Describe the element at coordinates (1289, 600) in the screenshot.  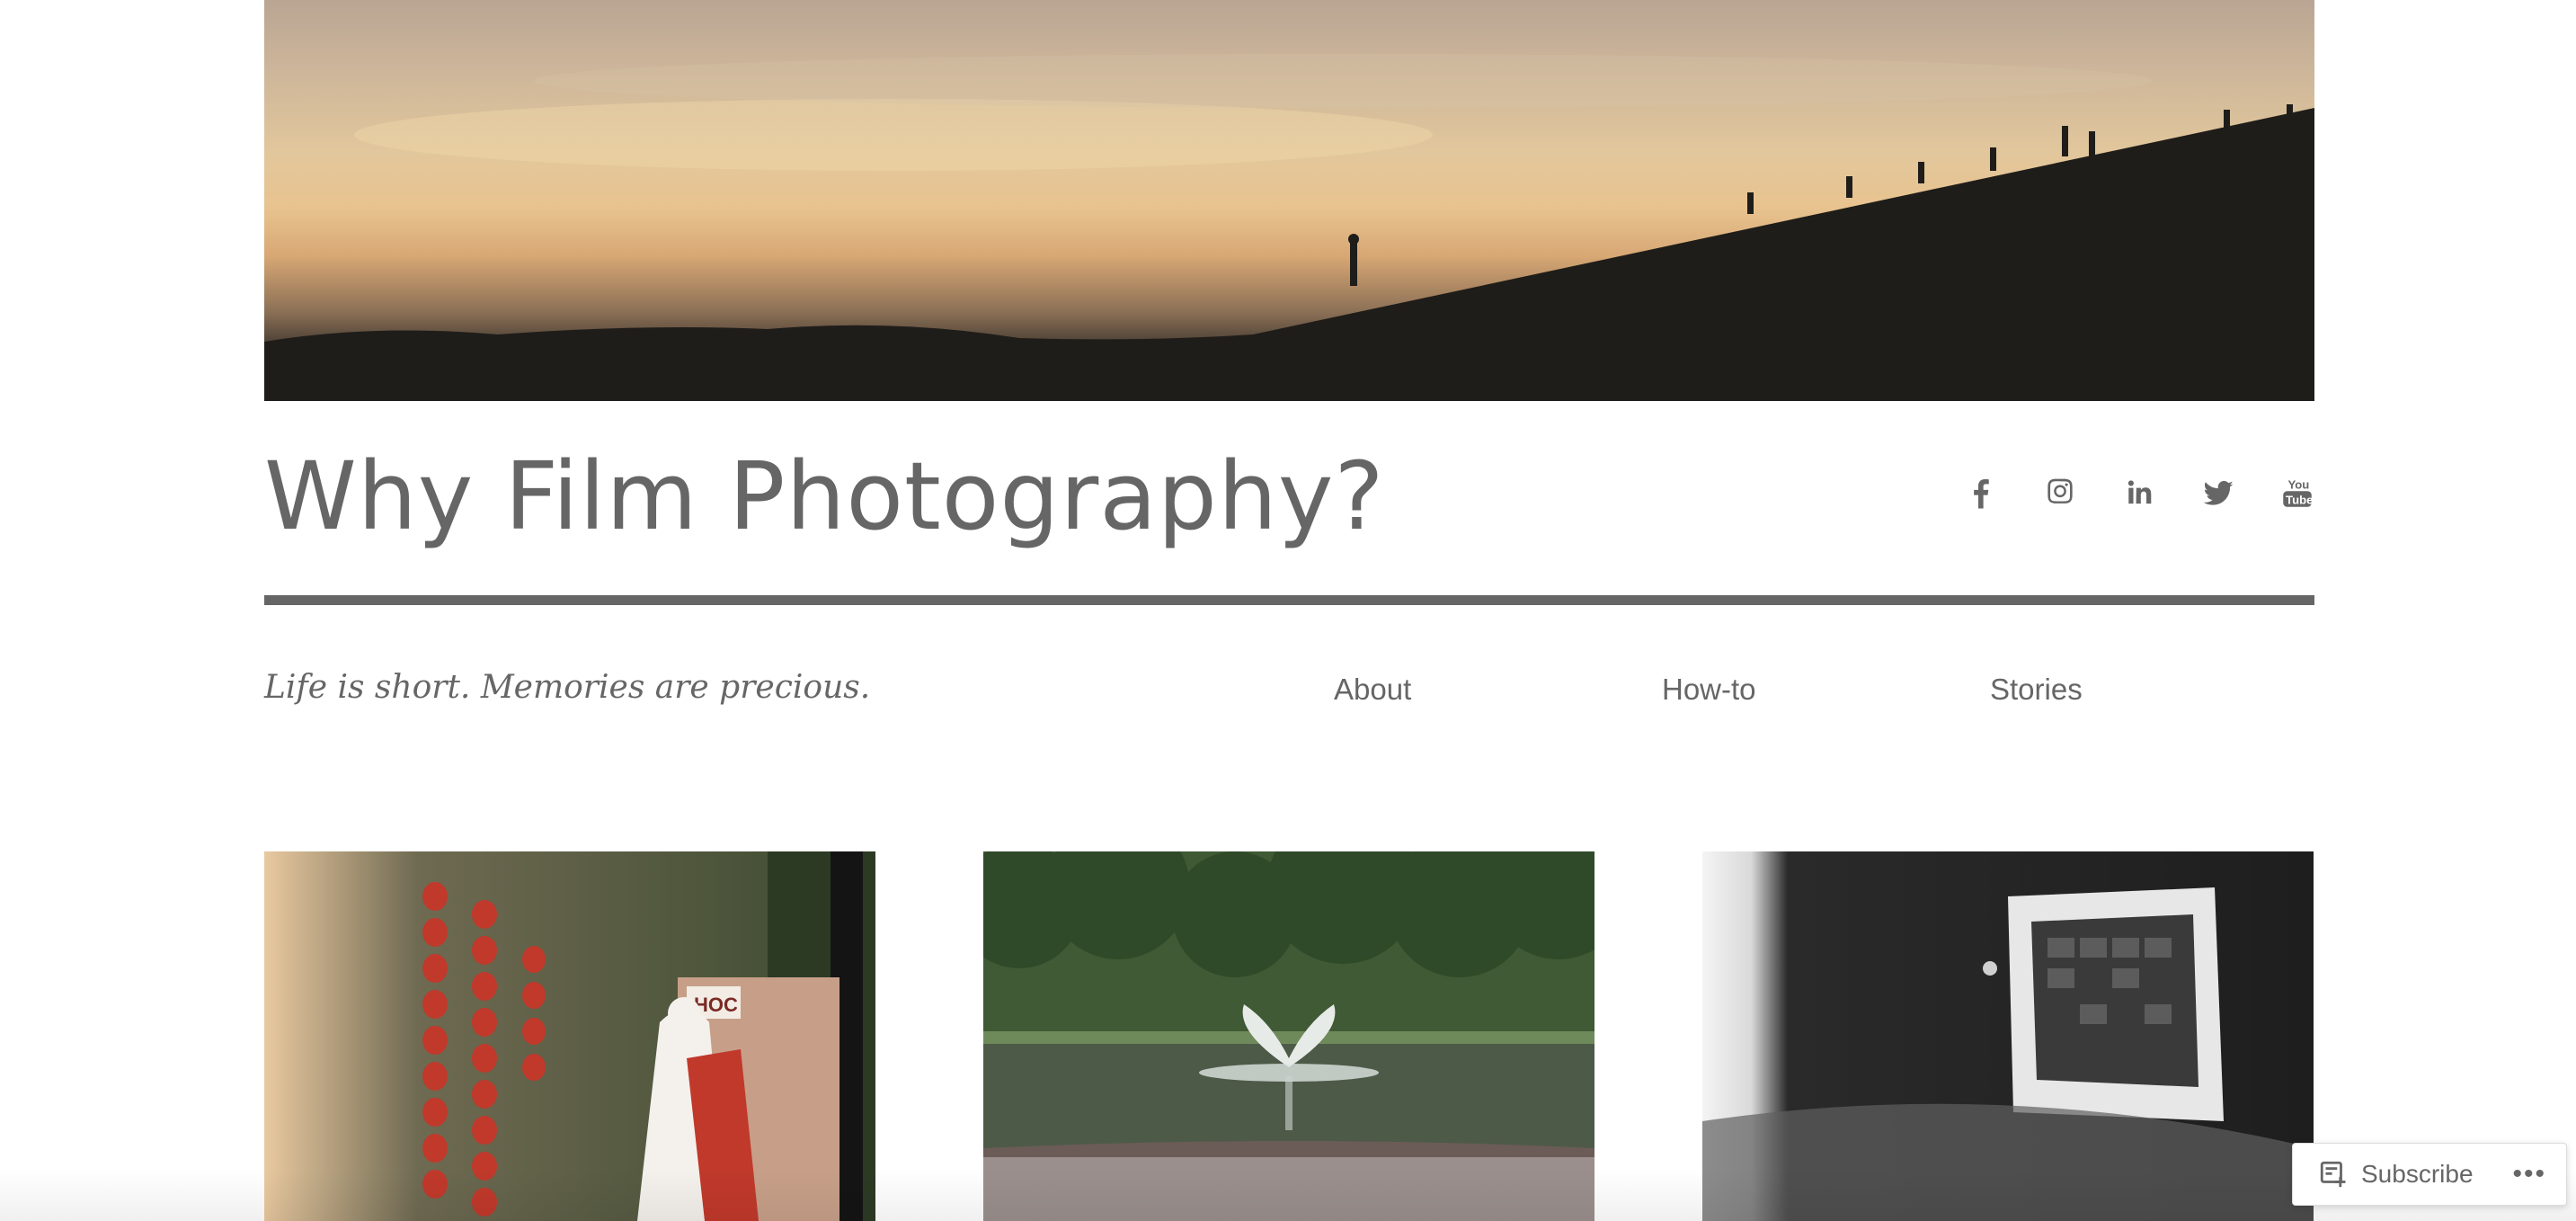
I see `header-divider` at that location.